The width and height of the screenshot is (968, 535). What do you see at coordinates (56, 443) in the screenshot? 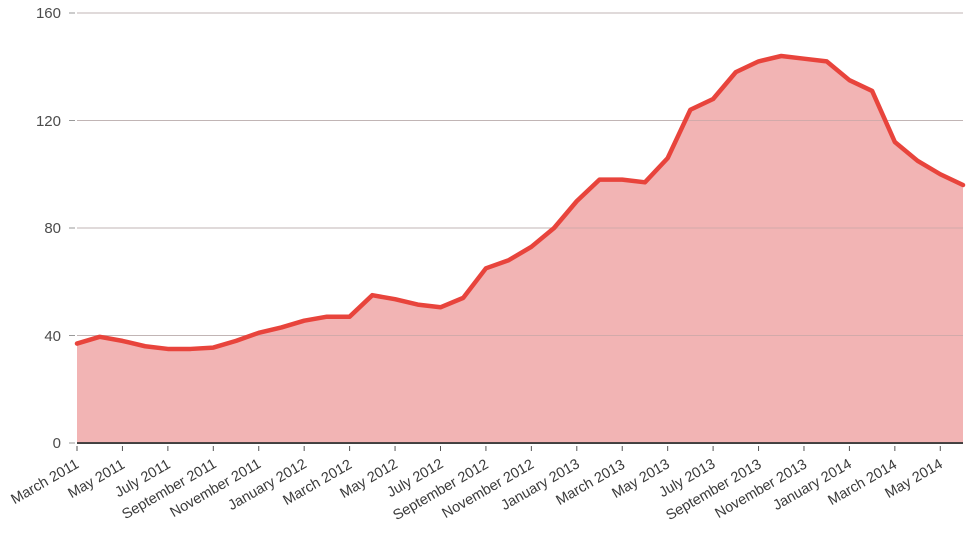
I see `y-axis-tick-label: 0` at bounding box center [56, 443].